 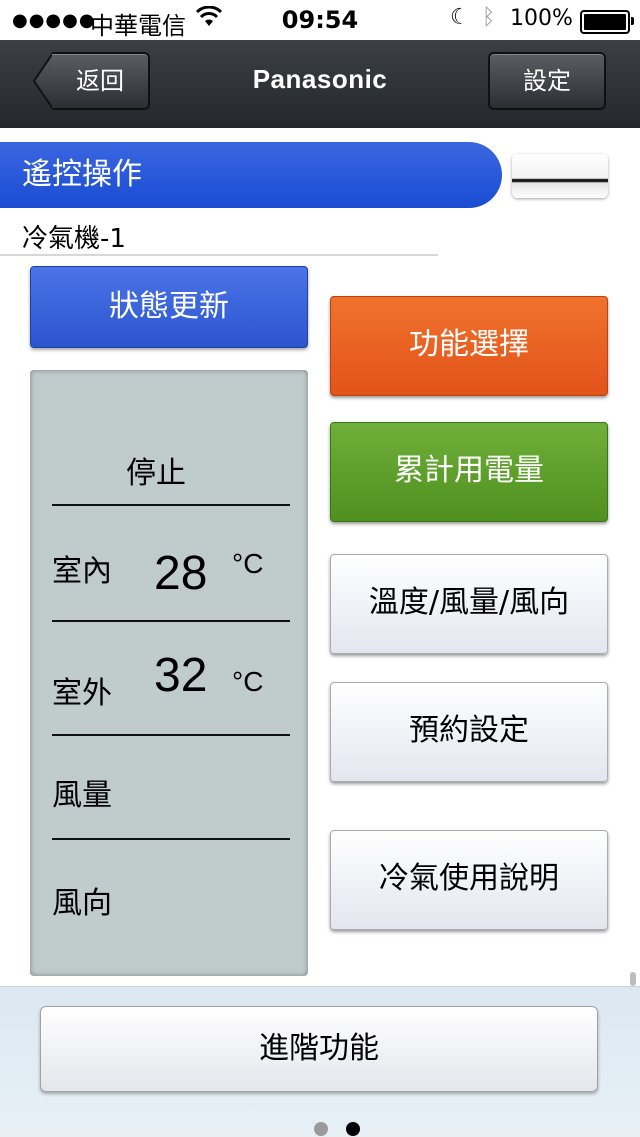 What do you see at coordinates (320, 84) in the screenshot?
I see `navigation-bar: 返回 Panasonic 設定` at bounding box center [320, 84].